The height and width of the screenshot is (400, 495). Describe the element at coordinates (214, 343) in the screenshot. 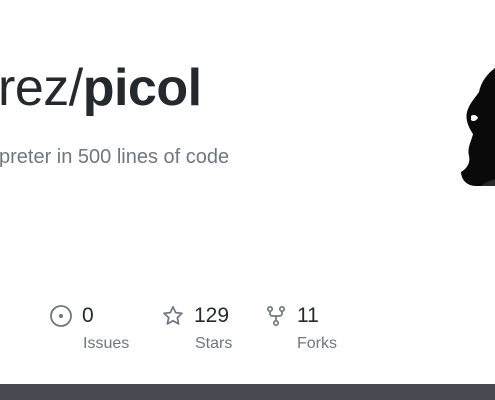

I see `stars-label: Stars` at that location.